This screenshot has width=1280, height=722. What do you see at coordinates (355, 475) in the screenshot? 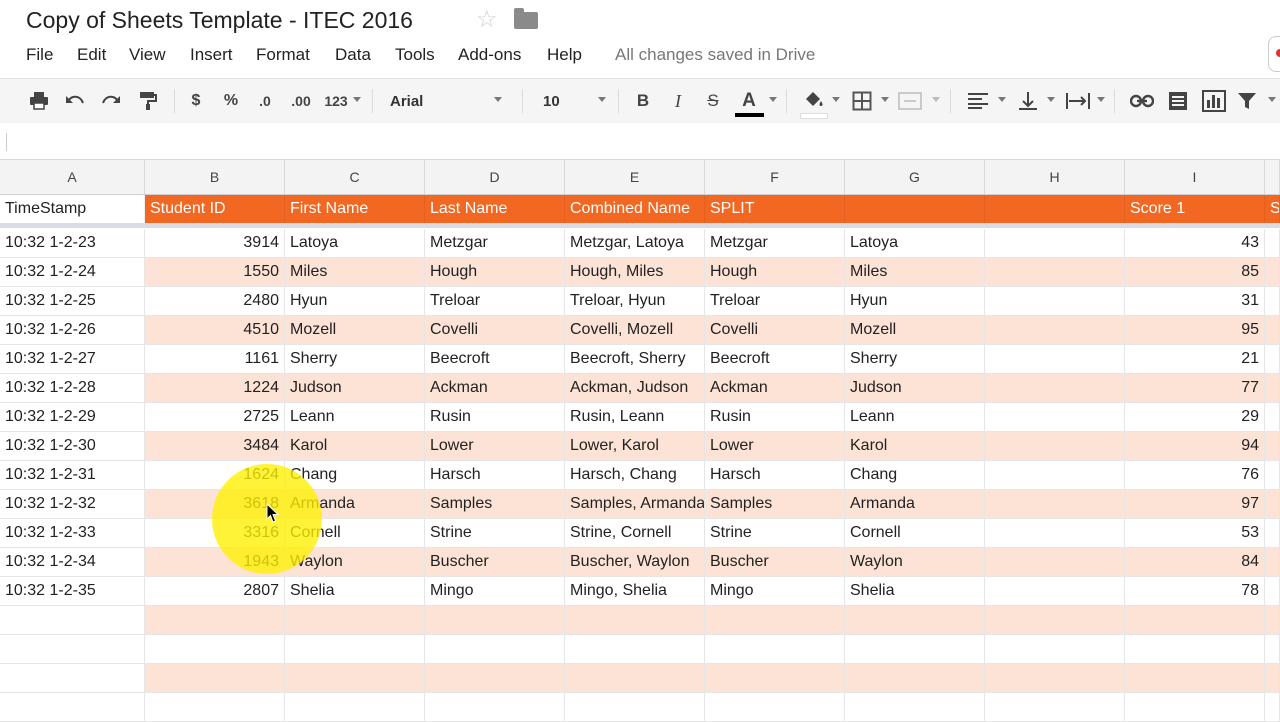
I see `table-cell: Chang` at bounding box center [355, 475].